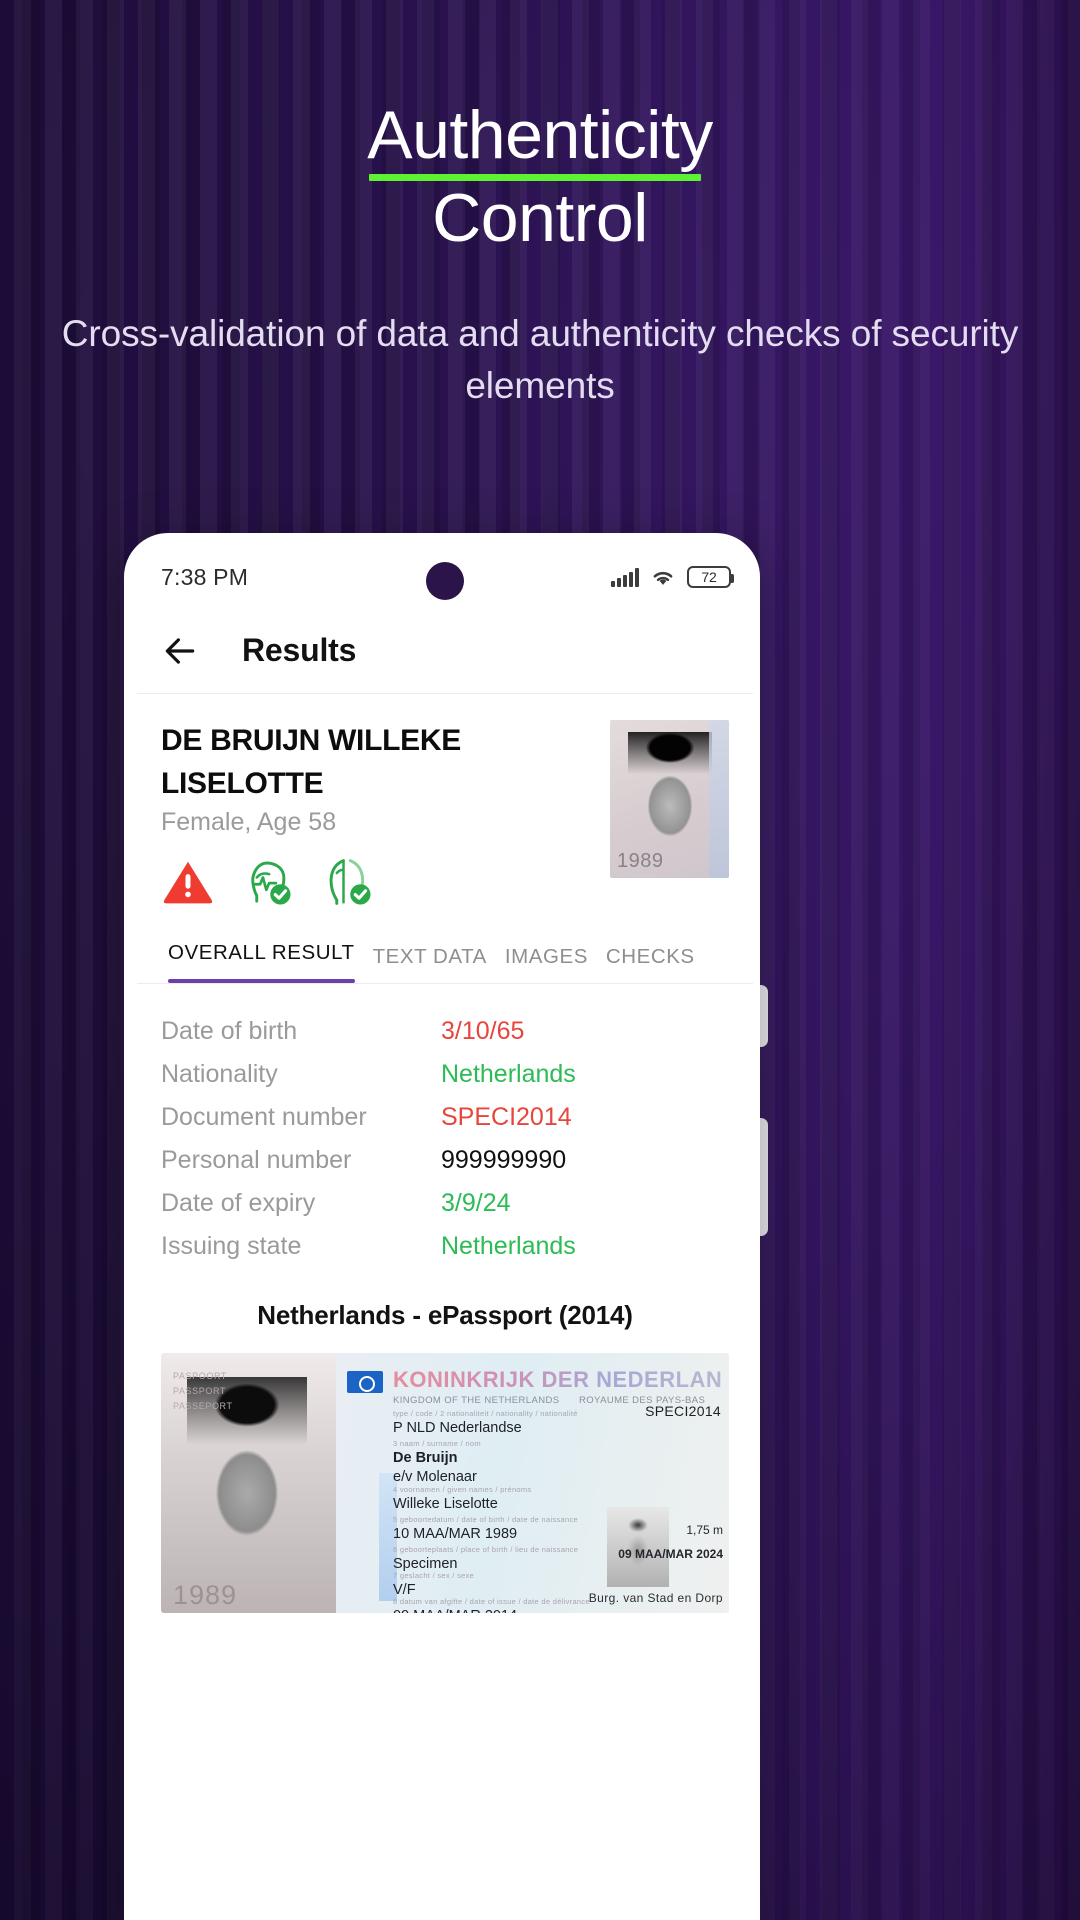  What do you see at coordinates (719, 799) in the screenshot?
I see `portrait-blue-strip` at bounding box center [719, 799].